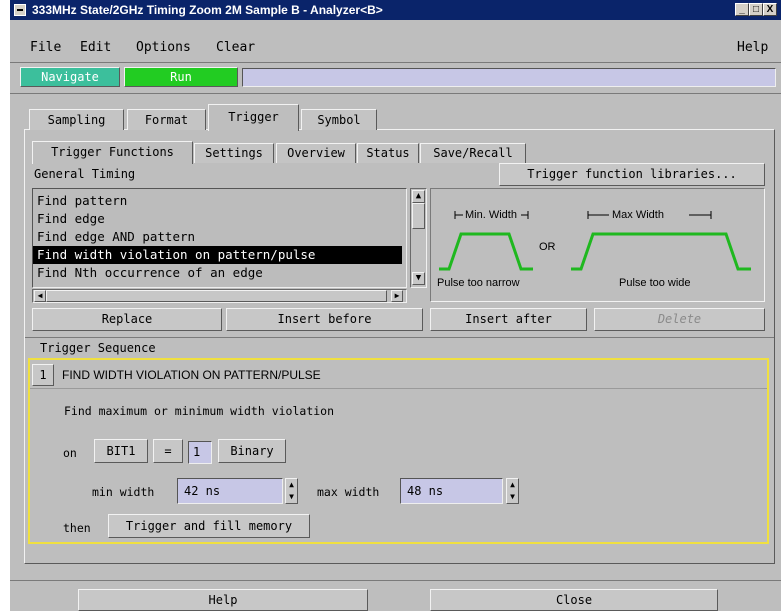 The image size is (781, 611). I want to click on step-number-button: 1, so click(43, 375).